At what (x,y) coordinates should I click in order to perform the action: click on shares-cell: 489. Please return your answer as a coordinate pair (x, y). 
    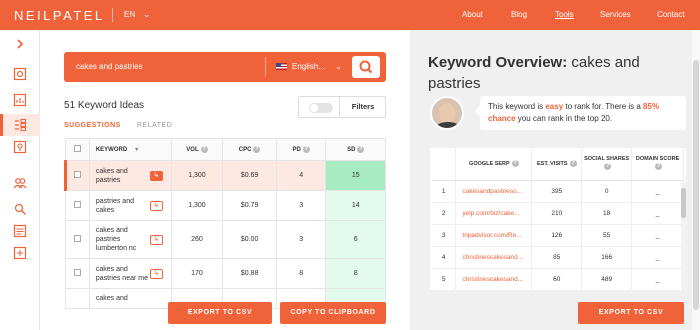
    Looking at the image, I should click on (607, 279).